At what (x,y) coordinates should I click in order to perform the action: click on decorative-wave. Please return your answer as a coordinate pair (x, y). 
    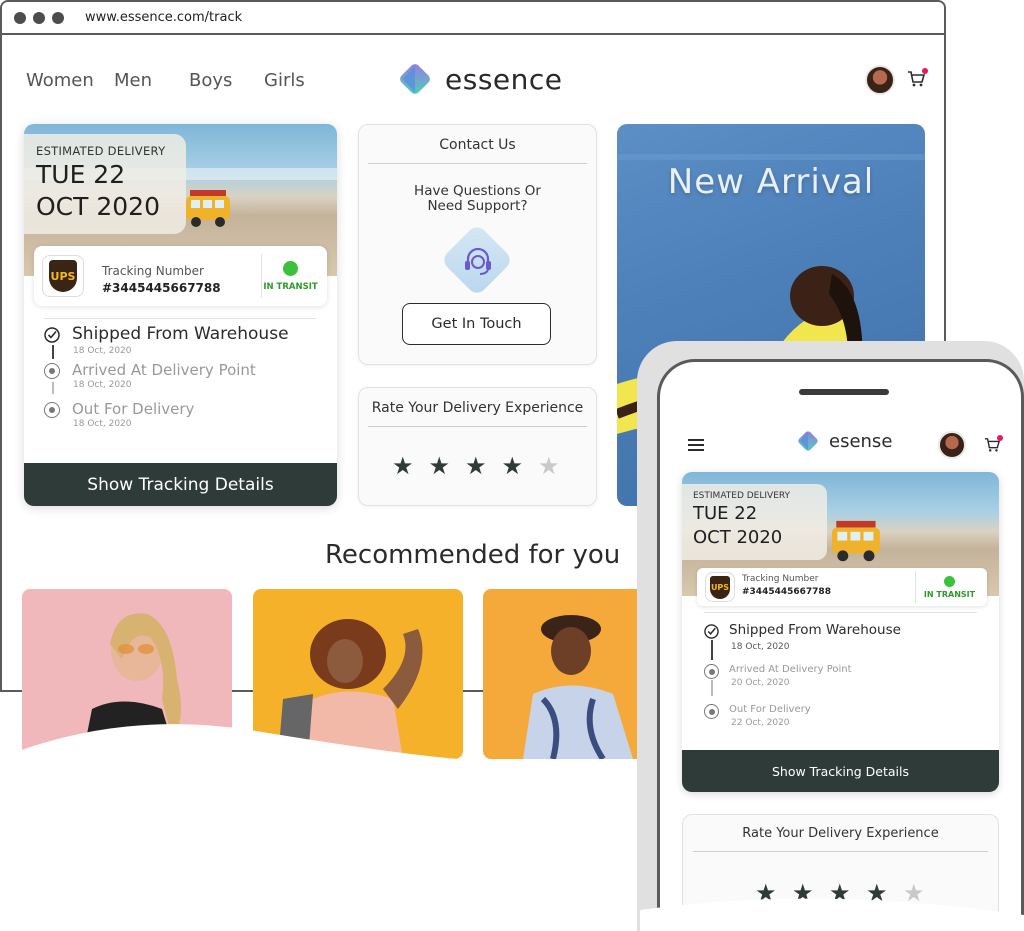
    Looking at the image, I should click on (832, 914).